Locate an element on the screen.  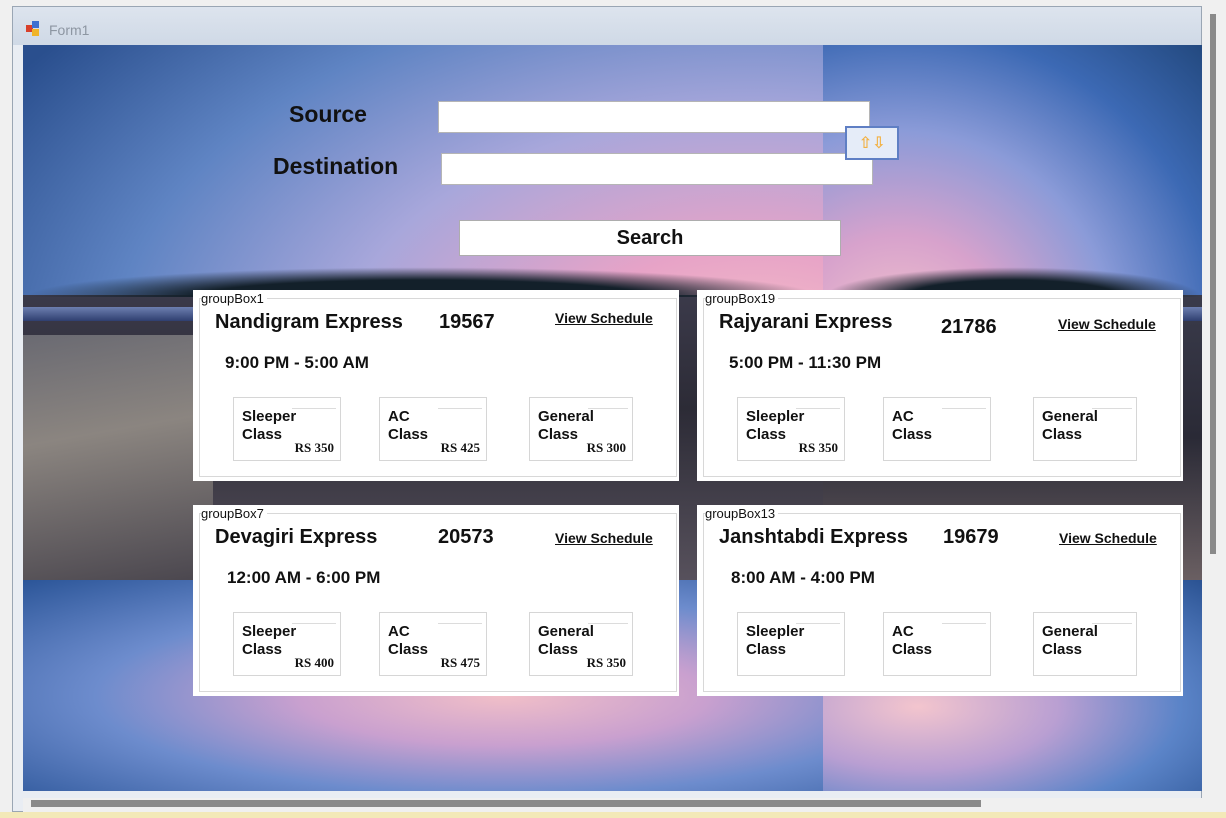
taskbar-edge is located at coordinates (613, 815).